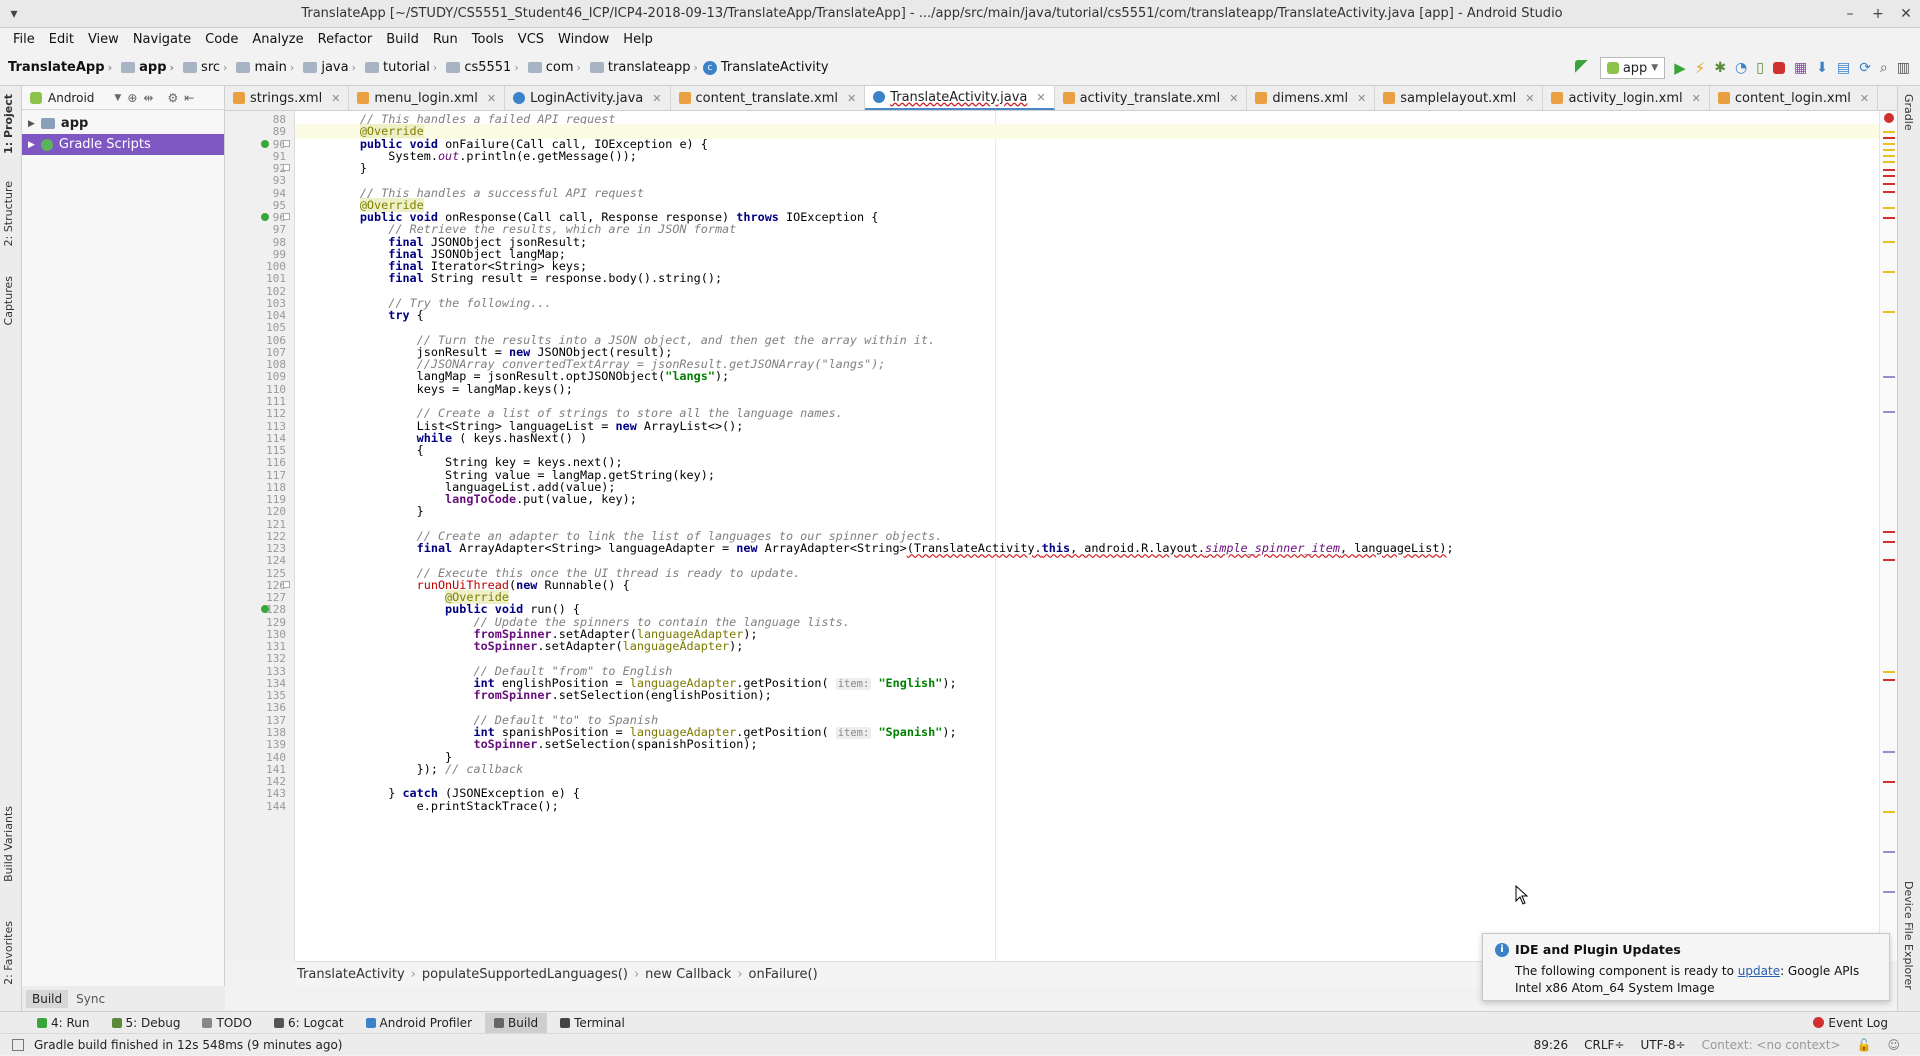  What do you see at coordinates (643, 67) in the screenshot?
I see `breadcrumb-item: translateapp ›` at bounding box center [643, 67].